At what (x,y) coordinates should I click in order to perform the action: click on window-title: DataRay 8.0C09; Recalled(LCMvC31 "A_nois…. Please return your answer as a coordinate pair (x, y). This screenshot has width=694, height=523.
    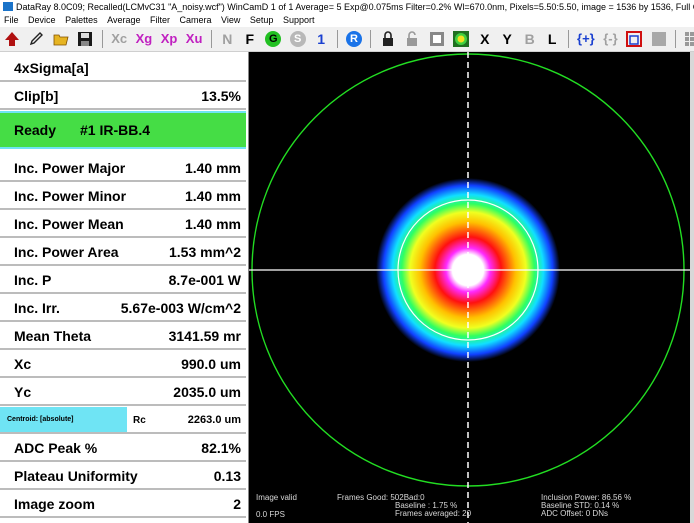
    Looking at the image, I should click on (355, 7).